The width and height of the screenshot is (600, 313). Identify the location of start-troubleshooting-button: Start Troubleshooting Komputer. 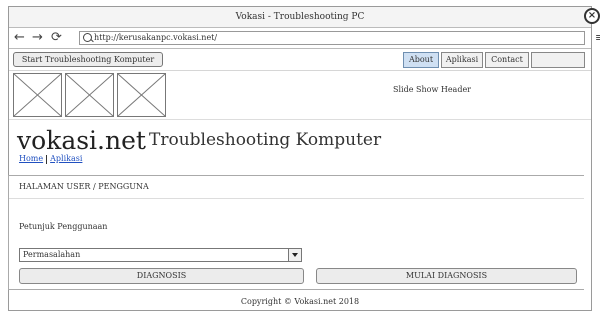
(88, 59).